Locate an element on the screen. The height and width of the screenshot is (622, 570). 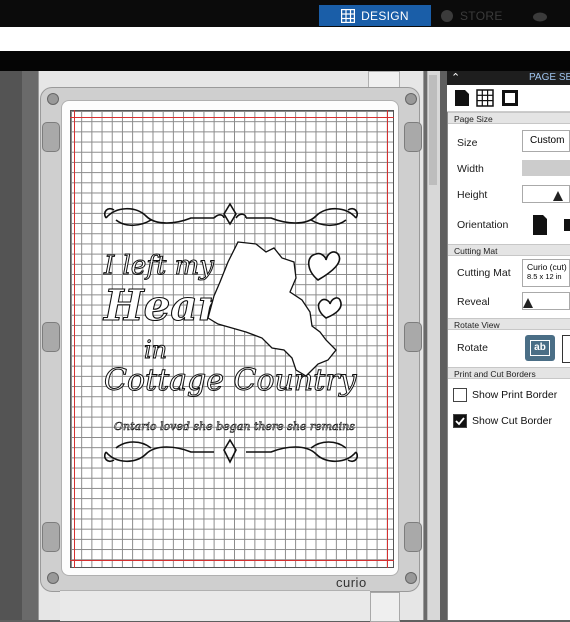
size-select: Custom is located at coordinates (546, 141).